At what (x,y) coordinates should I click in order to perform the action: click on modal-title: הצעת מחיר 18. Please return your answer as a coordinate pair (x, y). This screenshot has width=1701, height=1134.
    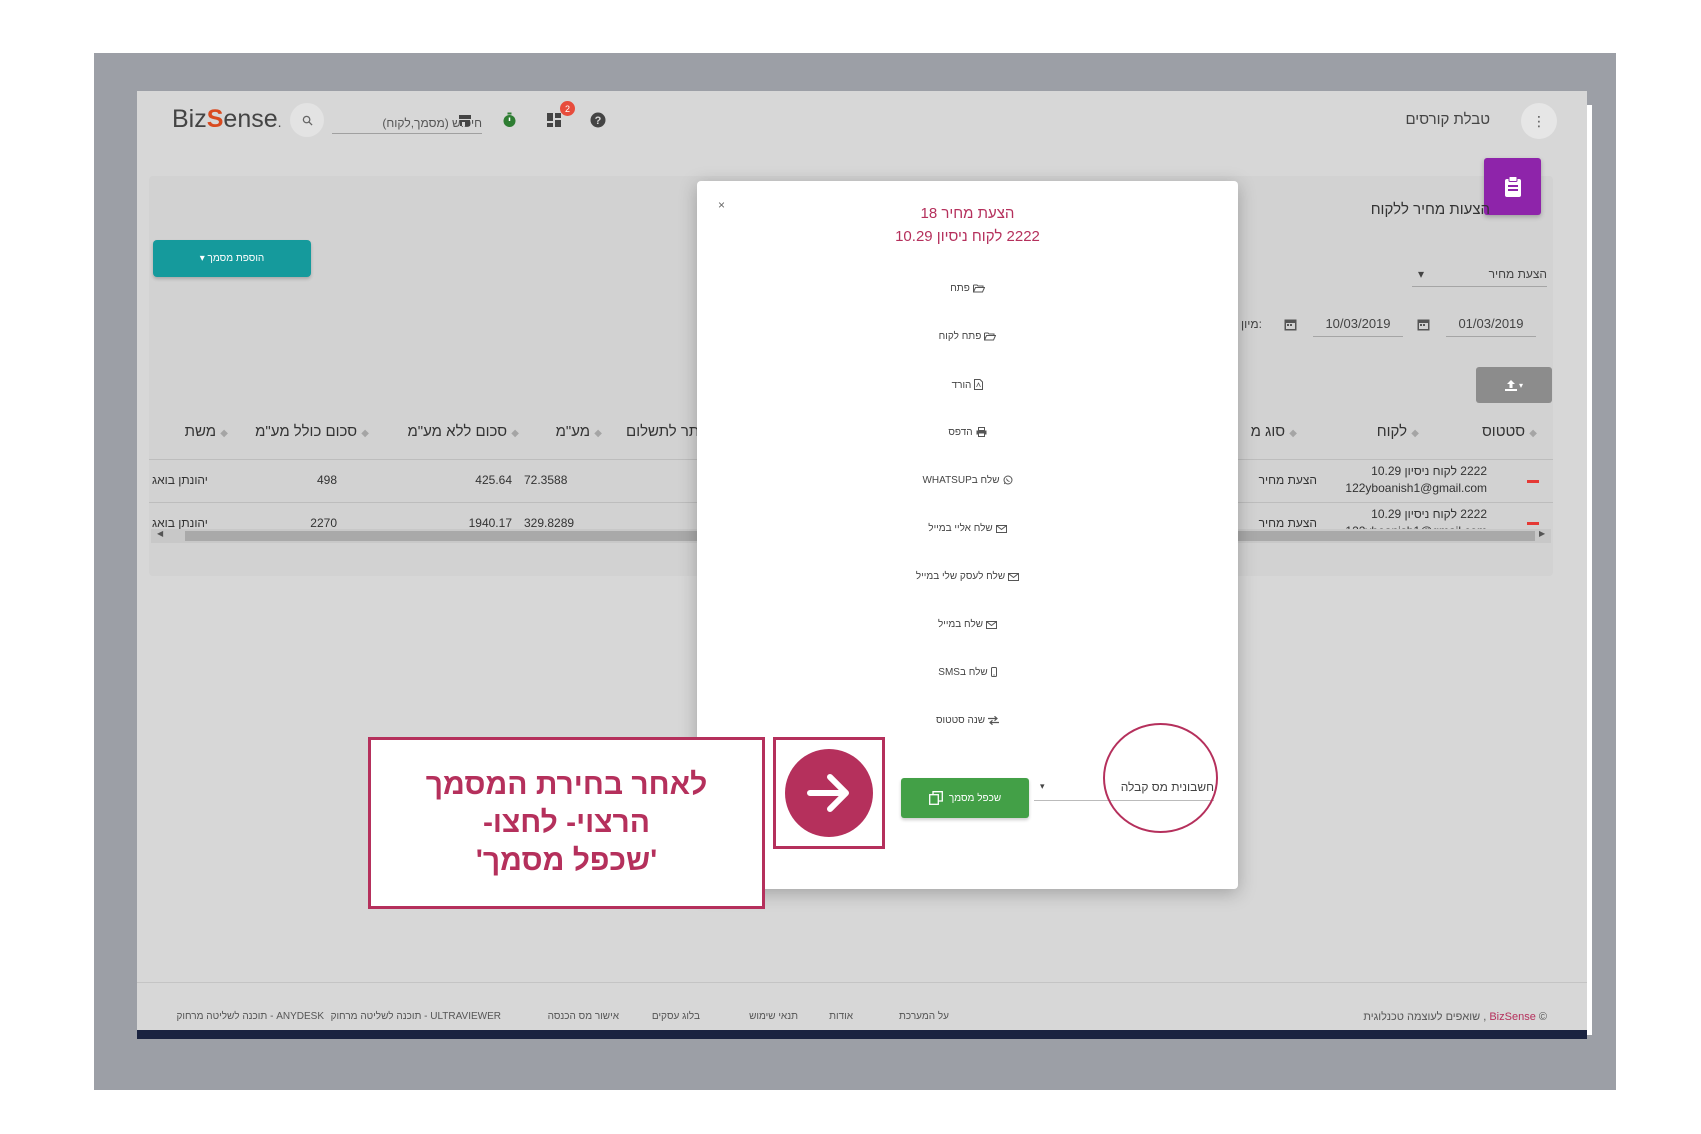
    Looking at the image, I should click on (967, 213).